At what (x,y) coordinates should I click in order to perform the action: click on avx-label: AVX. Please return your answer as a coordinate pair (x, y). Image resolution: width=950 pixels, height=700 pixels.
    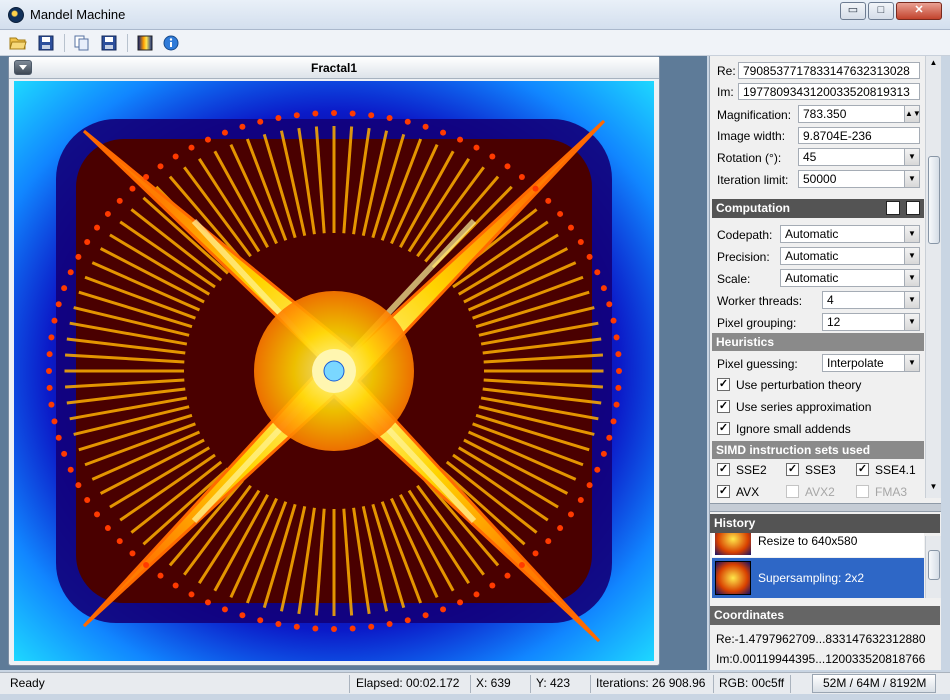
    Looking at the image, I should click on (748, 492).